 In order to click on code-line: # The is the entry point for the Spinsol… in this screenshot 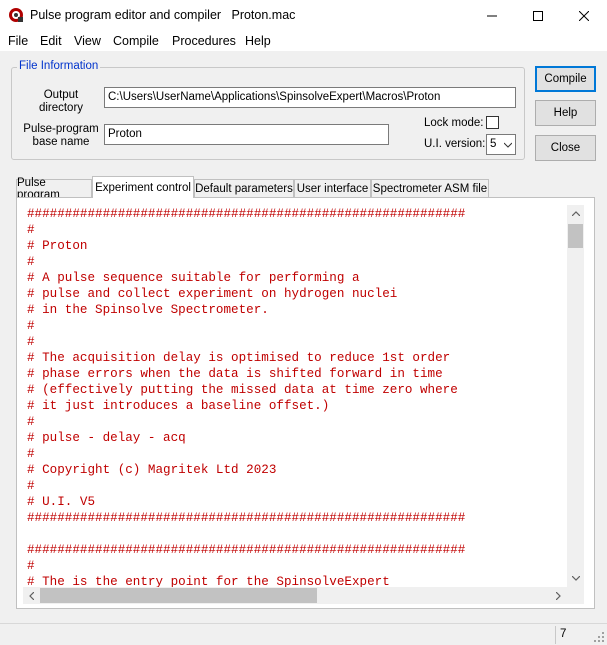, I will do `click(208, 581)`.